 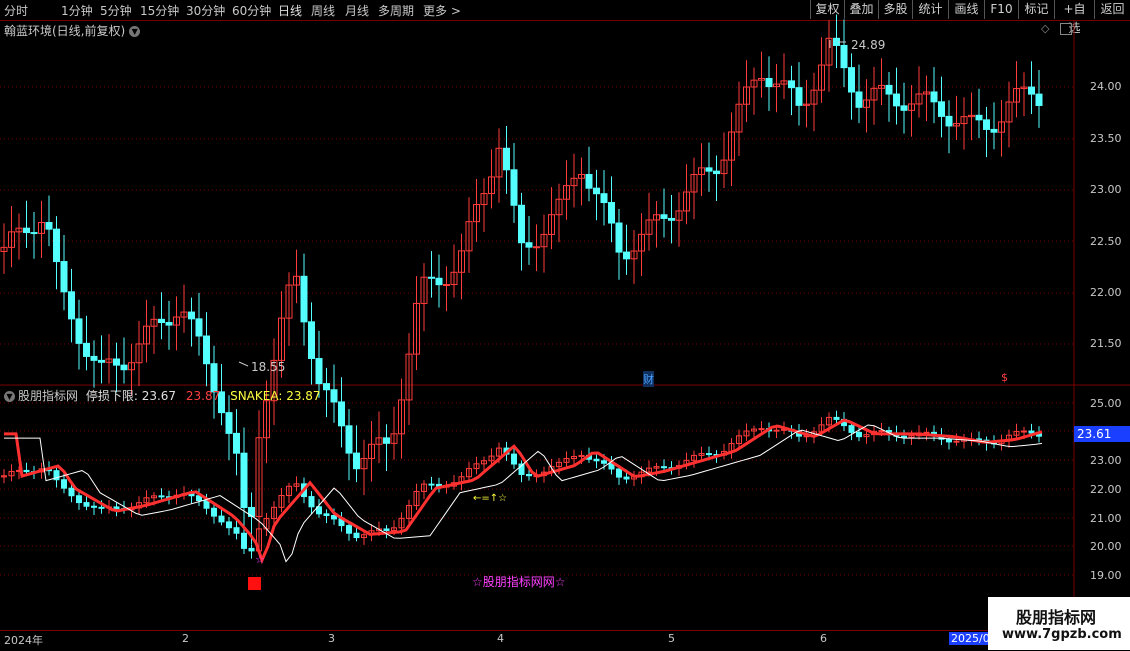 I want to click on date-label: 4, so click(x=500, y=638).